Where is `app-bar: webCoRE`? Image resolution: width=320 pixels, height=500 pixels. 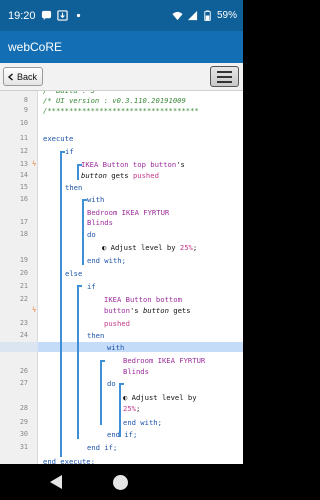 app-bar: webCoRE is located at coordinates (121, 47).